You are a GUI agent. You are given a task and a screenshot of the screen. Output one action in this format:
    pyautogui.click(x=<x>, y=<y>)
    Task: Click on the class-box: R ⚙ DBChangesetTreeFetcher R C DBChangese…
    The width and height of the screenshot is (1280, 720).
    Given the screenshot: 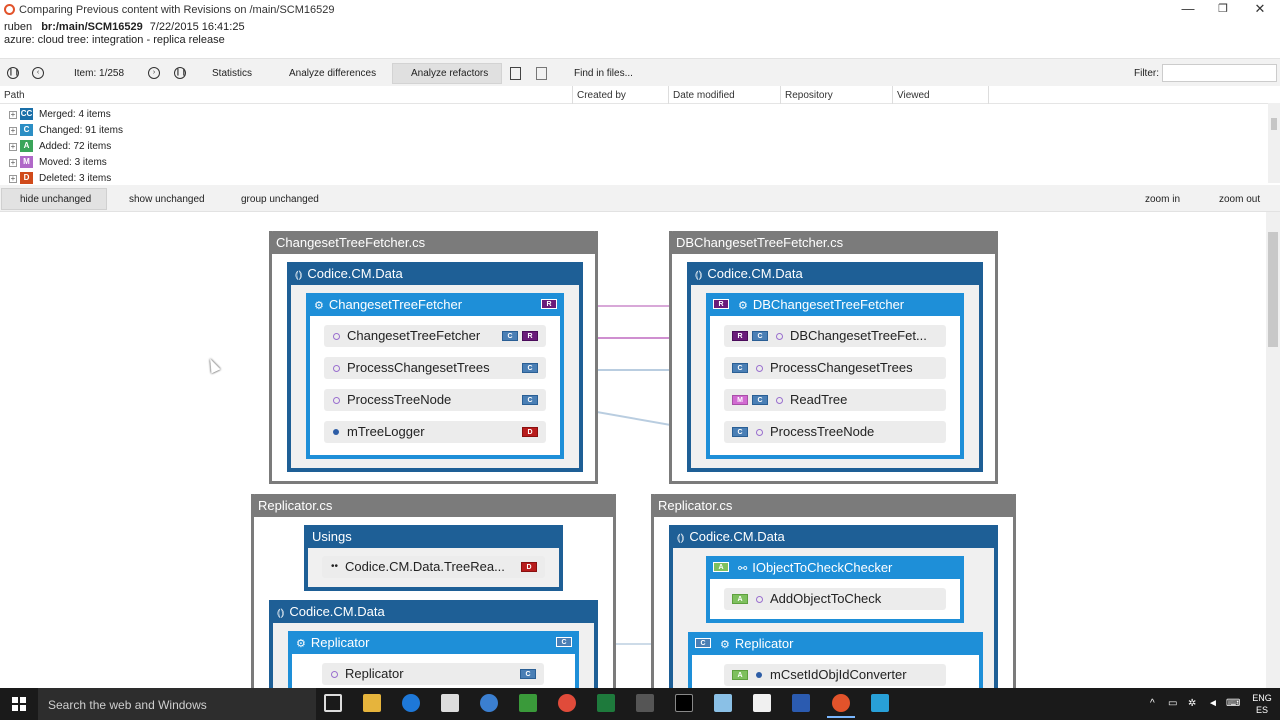 What is the action you would take?
    pyautogui.click(x=835, y=376)
    